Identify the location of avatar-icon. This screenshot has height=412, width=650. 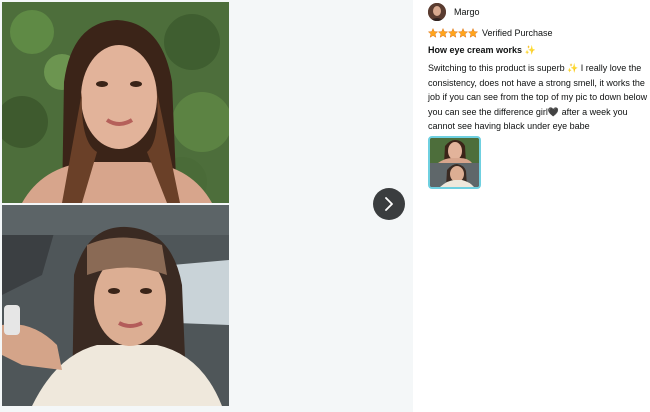
(437, 12).